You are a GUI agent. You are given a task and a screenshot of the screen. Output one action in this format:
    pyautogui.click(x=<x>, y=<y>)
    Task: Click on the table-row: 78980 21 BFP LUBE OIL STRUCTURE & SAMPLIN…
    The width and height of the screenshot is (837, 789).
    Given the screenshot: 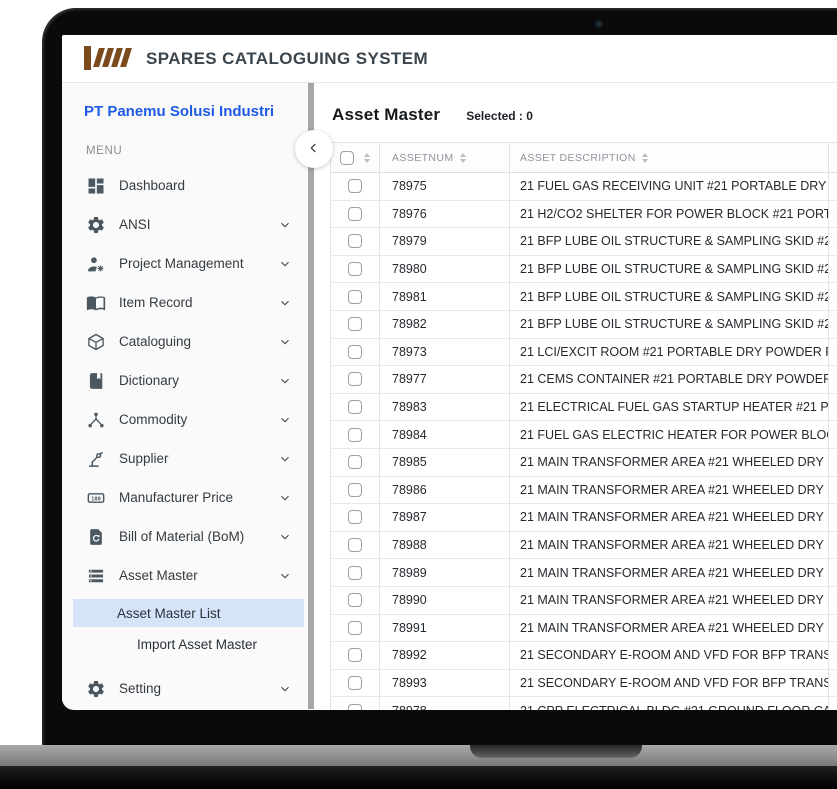 What is the action you would take?
    pyautogui.click(x=584, y=269)
    